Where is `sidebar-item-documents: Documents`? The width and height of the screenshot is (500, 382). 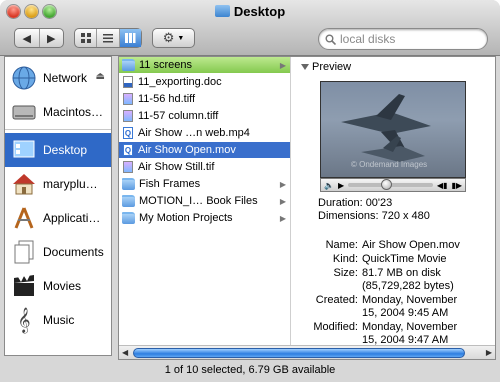
sidebar-item-documents: Documents is located at coordinates (58, 252).